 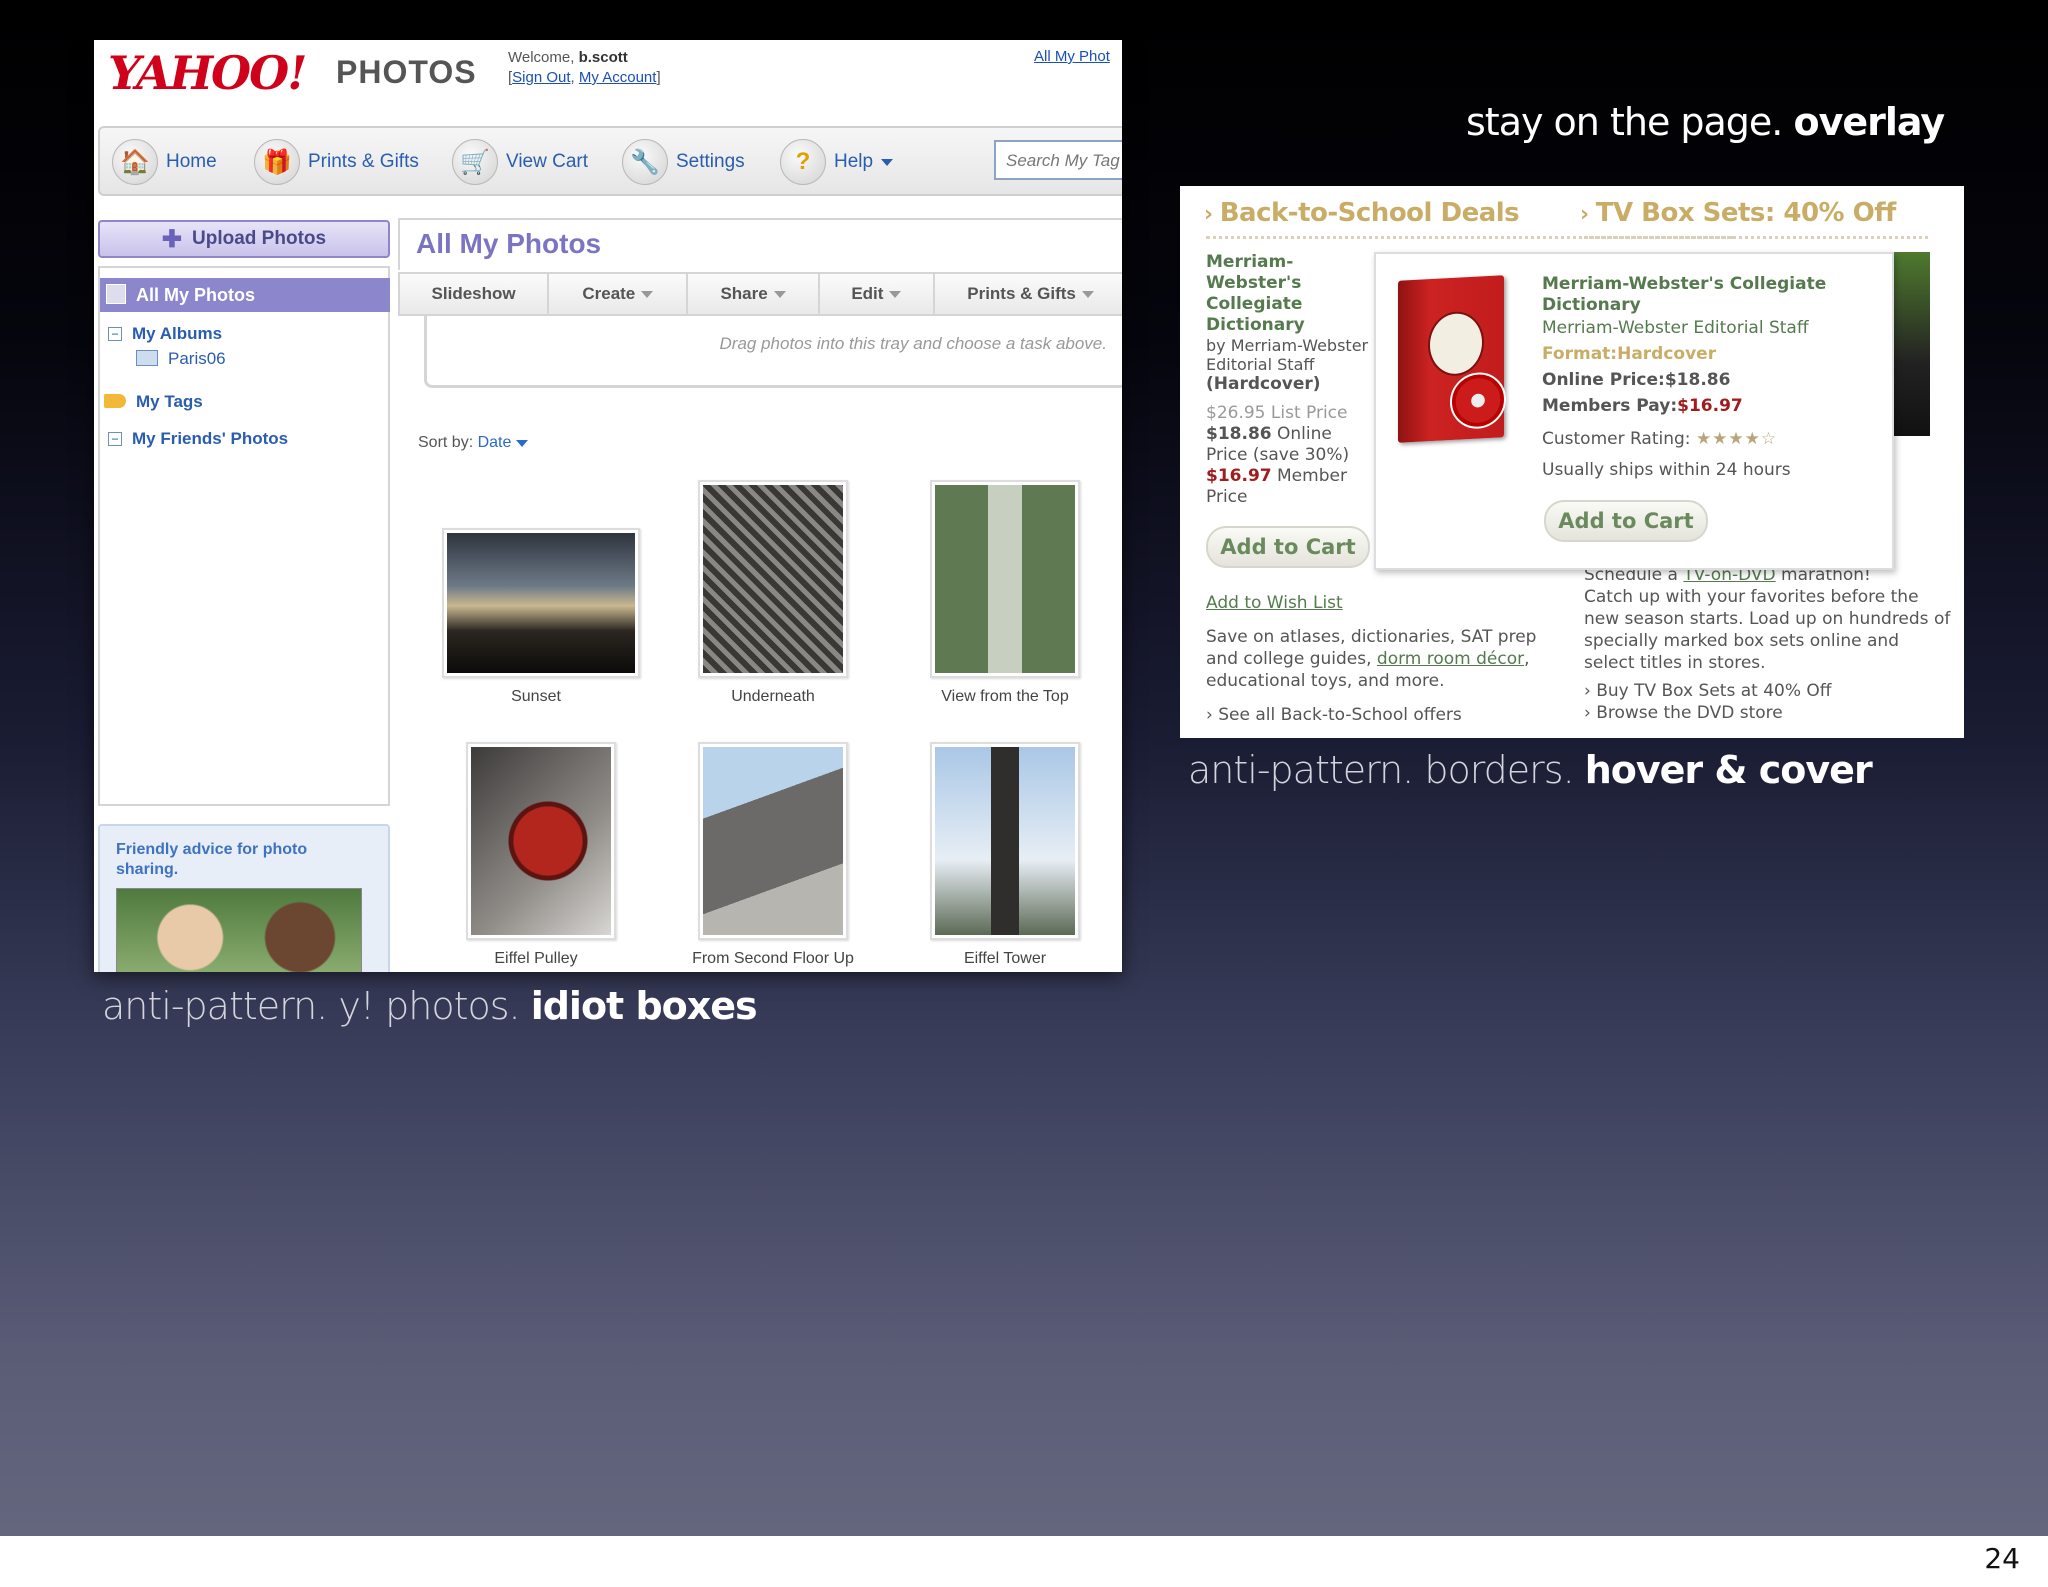 I want to click on sidebar-item-my-friends-photos: − My Friends' Photos, so click(x=198, y=439).